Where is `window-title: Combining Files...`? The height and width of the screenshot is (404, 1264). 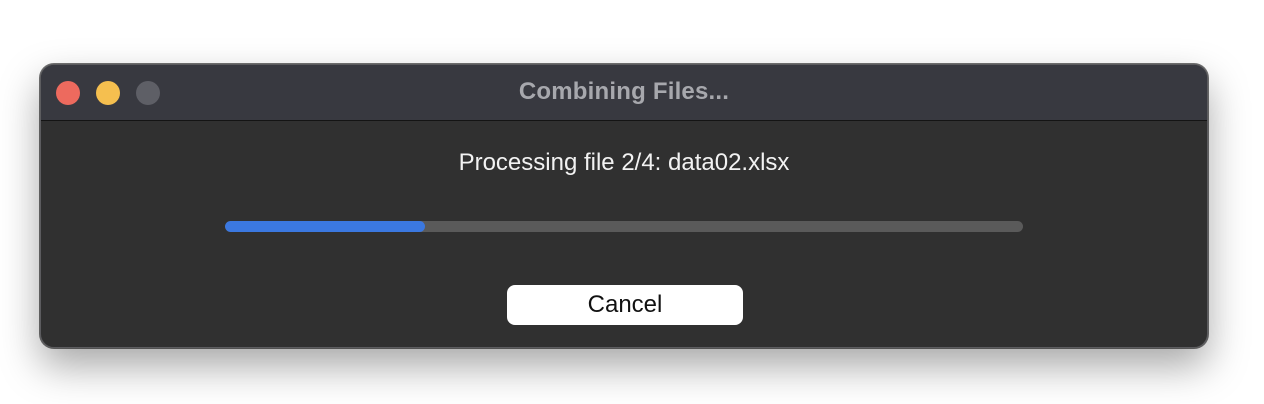
window-title: Combining Files... is located at coordinates (624, 91).